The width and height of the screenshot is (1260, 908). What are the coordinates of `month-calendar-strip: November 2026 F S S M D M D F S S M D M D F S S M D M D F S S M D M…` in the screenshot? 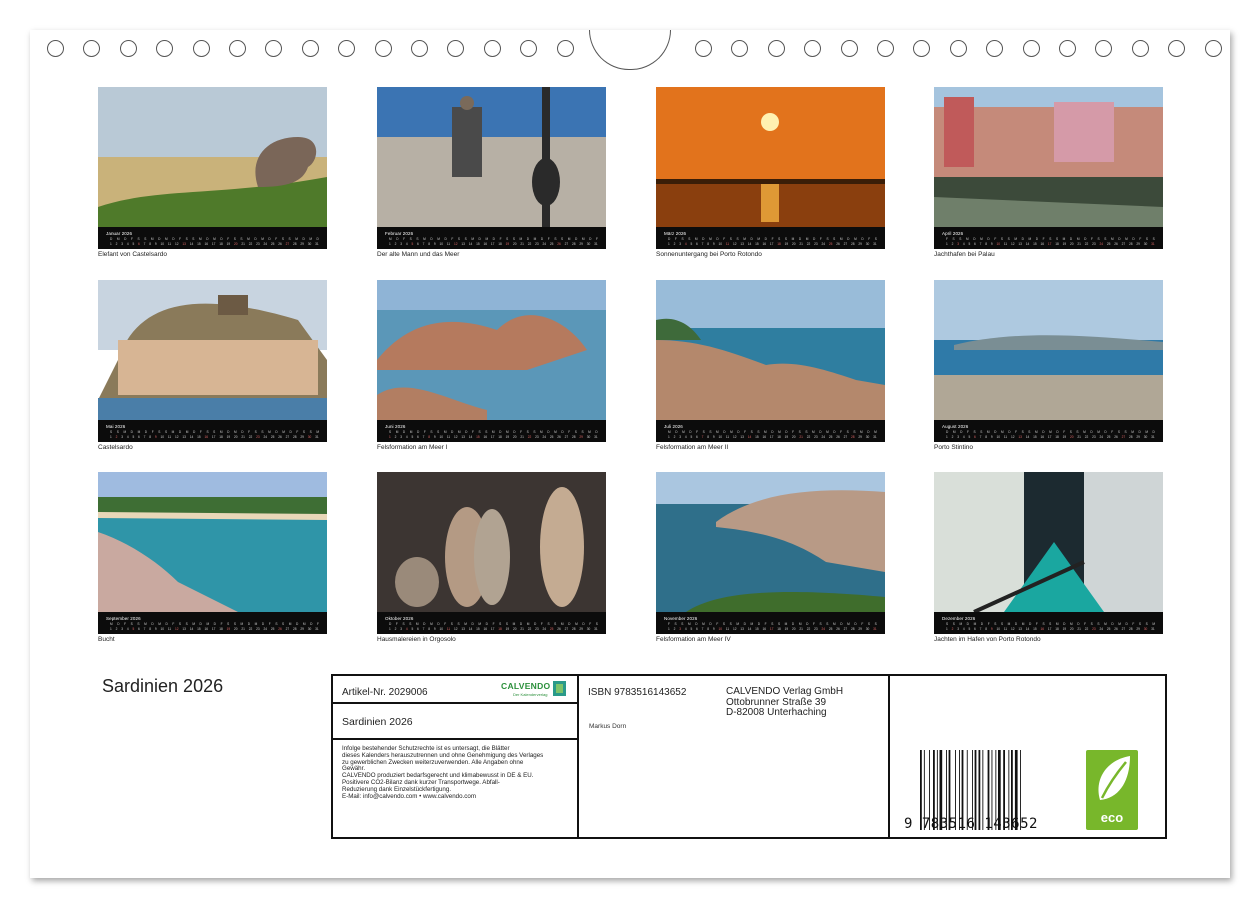 It's located at (770, 623).